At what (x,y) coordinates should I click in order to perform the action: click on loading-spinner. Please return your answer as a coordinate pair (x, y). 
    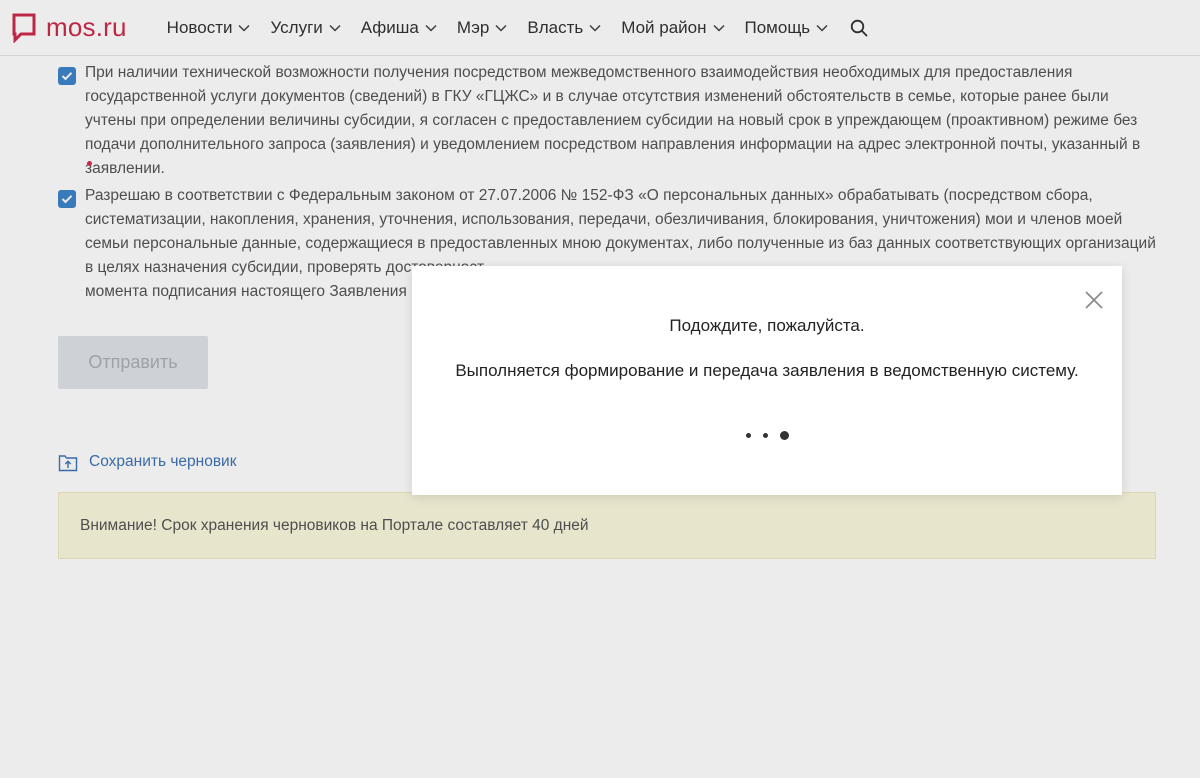
    Looking at the image, I should click on (767, 435).